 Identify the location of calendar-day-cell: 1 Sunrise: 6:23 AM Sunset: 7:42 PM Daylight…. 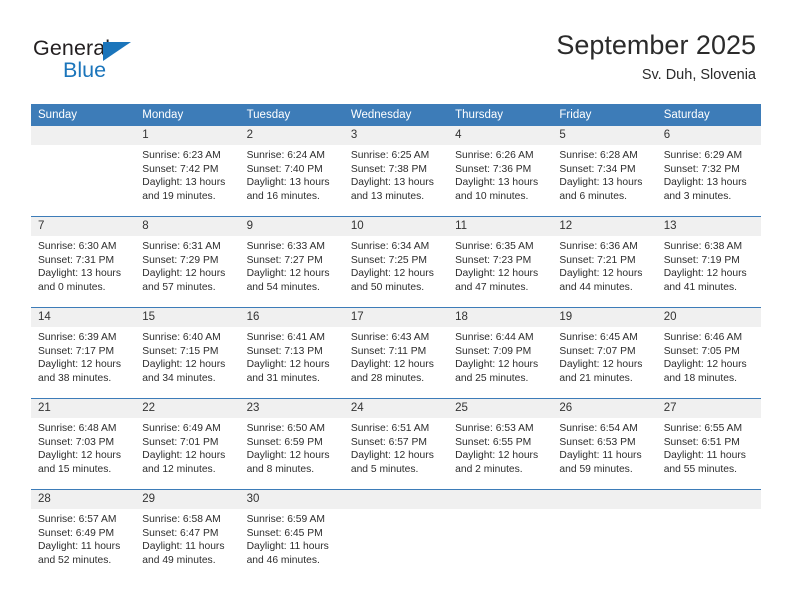
(187, 171).